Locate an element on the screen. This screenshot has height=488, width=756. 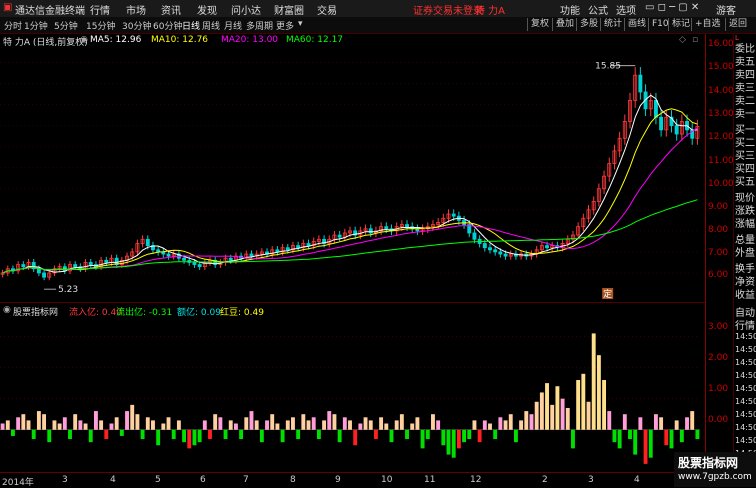
chevron-down-icon: ▾ is located at coordinates (300, 24).